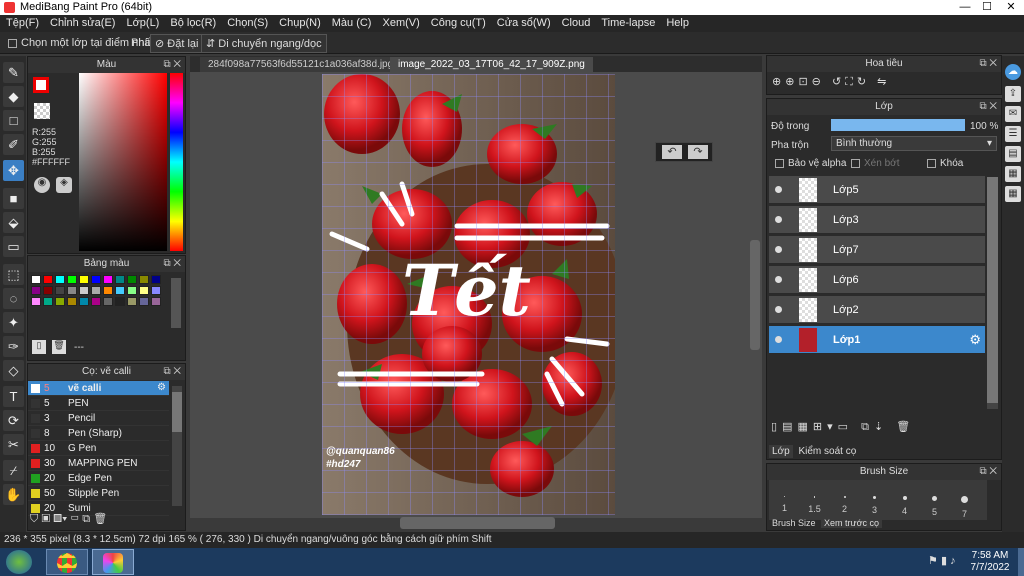  I want to click on tab-layer: Lớp, so click(781, 451).